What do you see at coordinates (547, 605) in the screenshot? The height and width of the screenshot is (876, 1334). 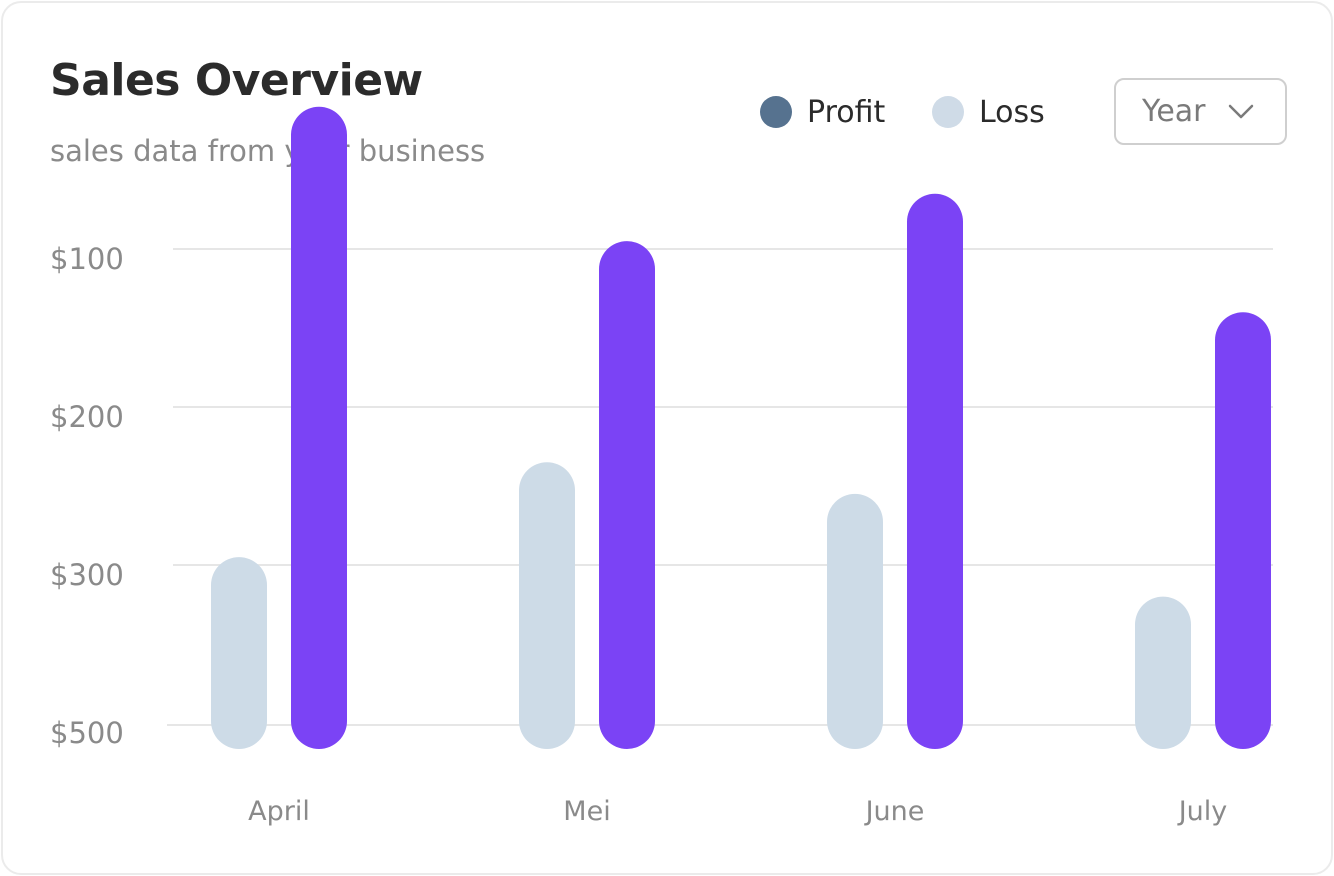 I see `bar-loss-mei` at bounding box center [547, 605].